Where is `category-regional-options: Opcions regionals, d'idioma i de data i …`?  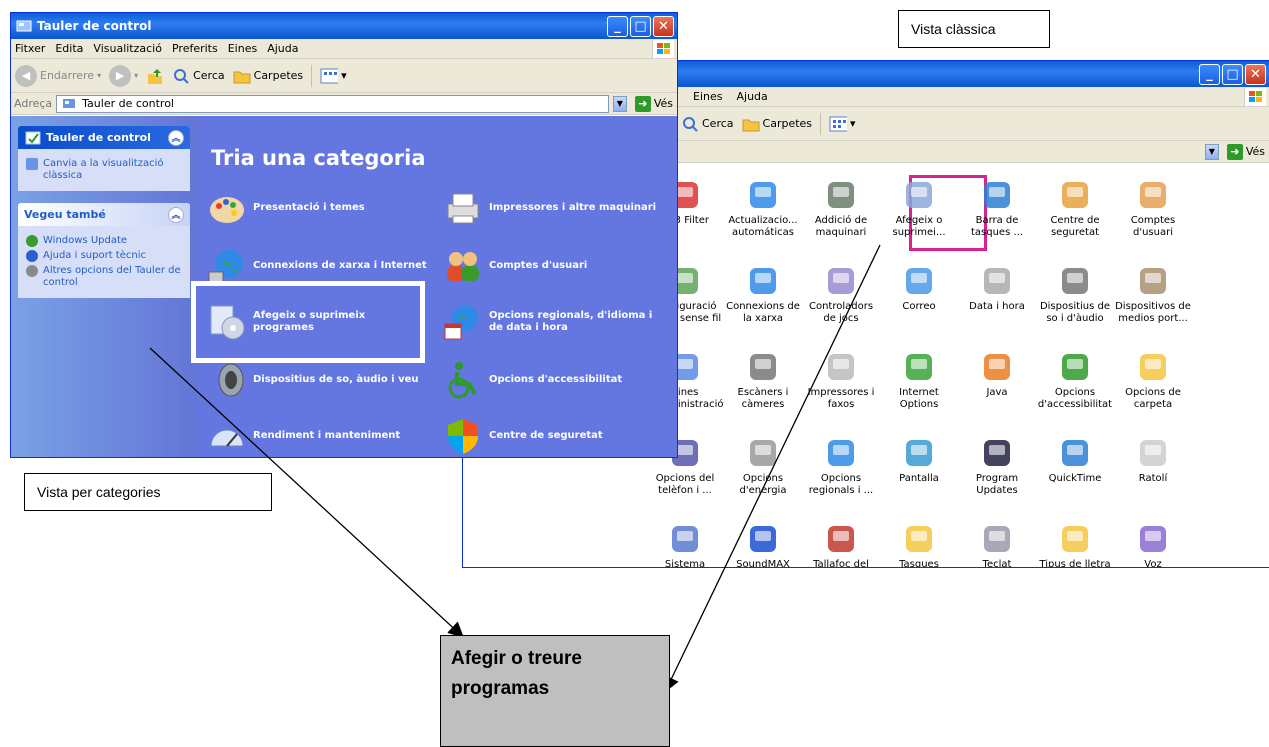
category-regional-options: Opcions regionals, d'idioma i de data i … is located at coordinates (555, 322).